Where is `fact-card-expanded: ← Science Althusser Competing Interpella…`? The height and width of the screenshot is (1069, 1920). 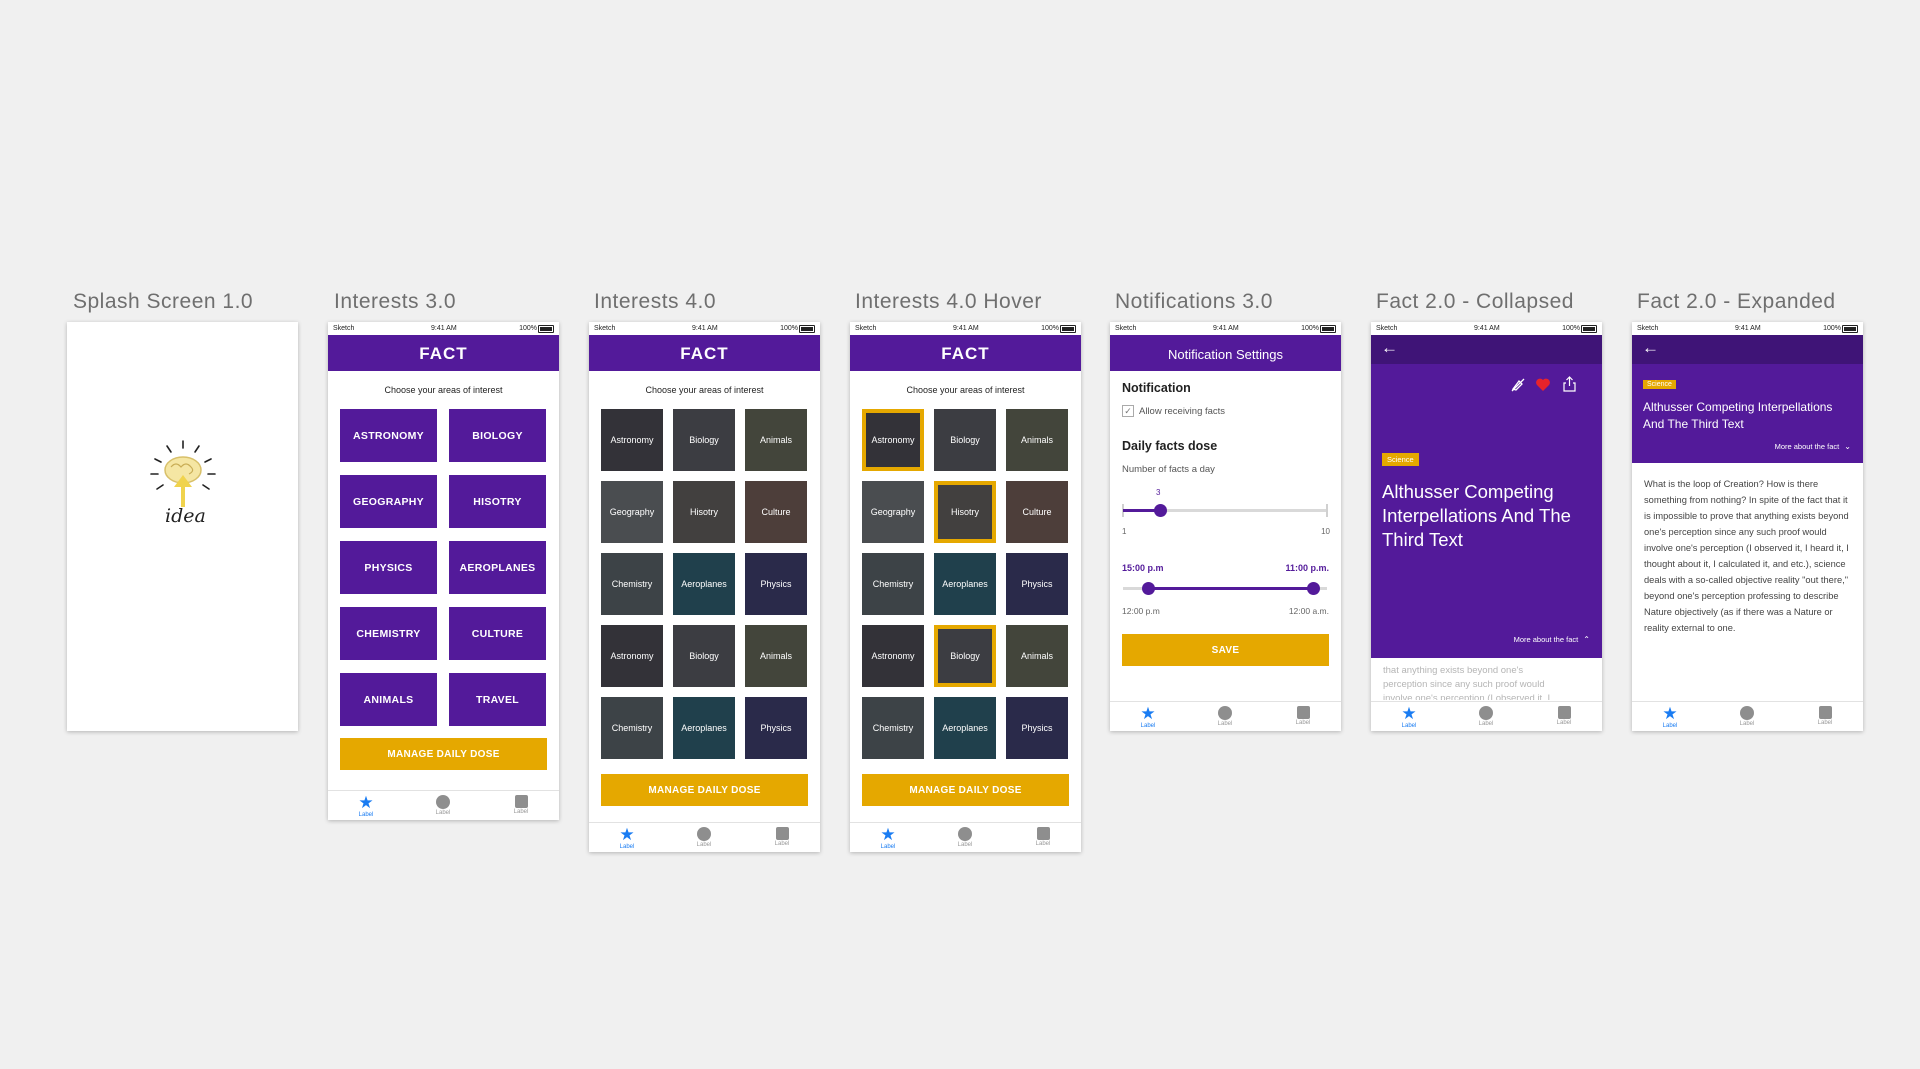 fact-card-expanded: ← Science Althusser Competing Interpella… is located at coordinates (1747, 399).